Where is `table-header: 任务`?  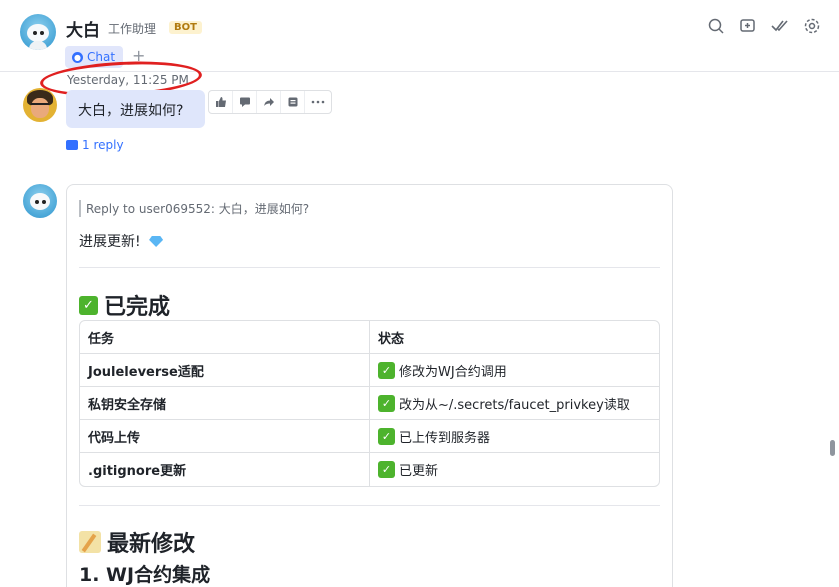
table-header: 任务 is located at coordinates (225, 337).